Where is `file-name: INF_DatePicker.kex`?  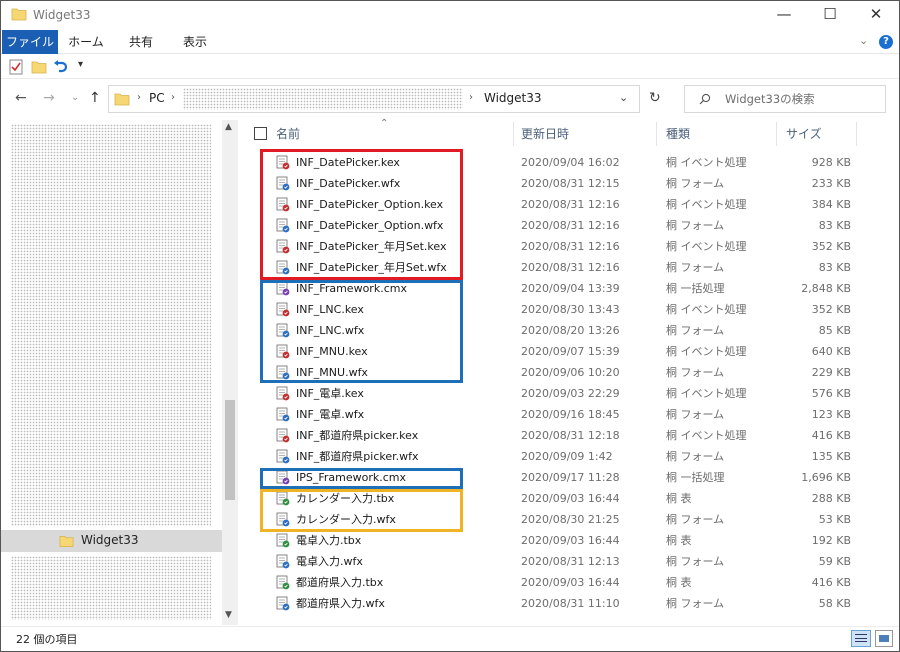 file-name: INF_DatePicker.kex is located at coordinates (348, 162).